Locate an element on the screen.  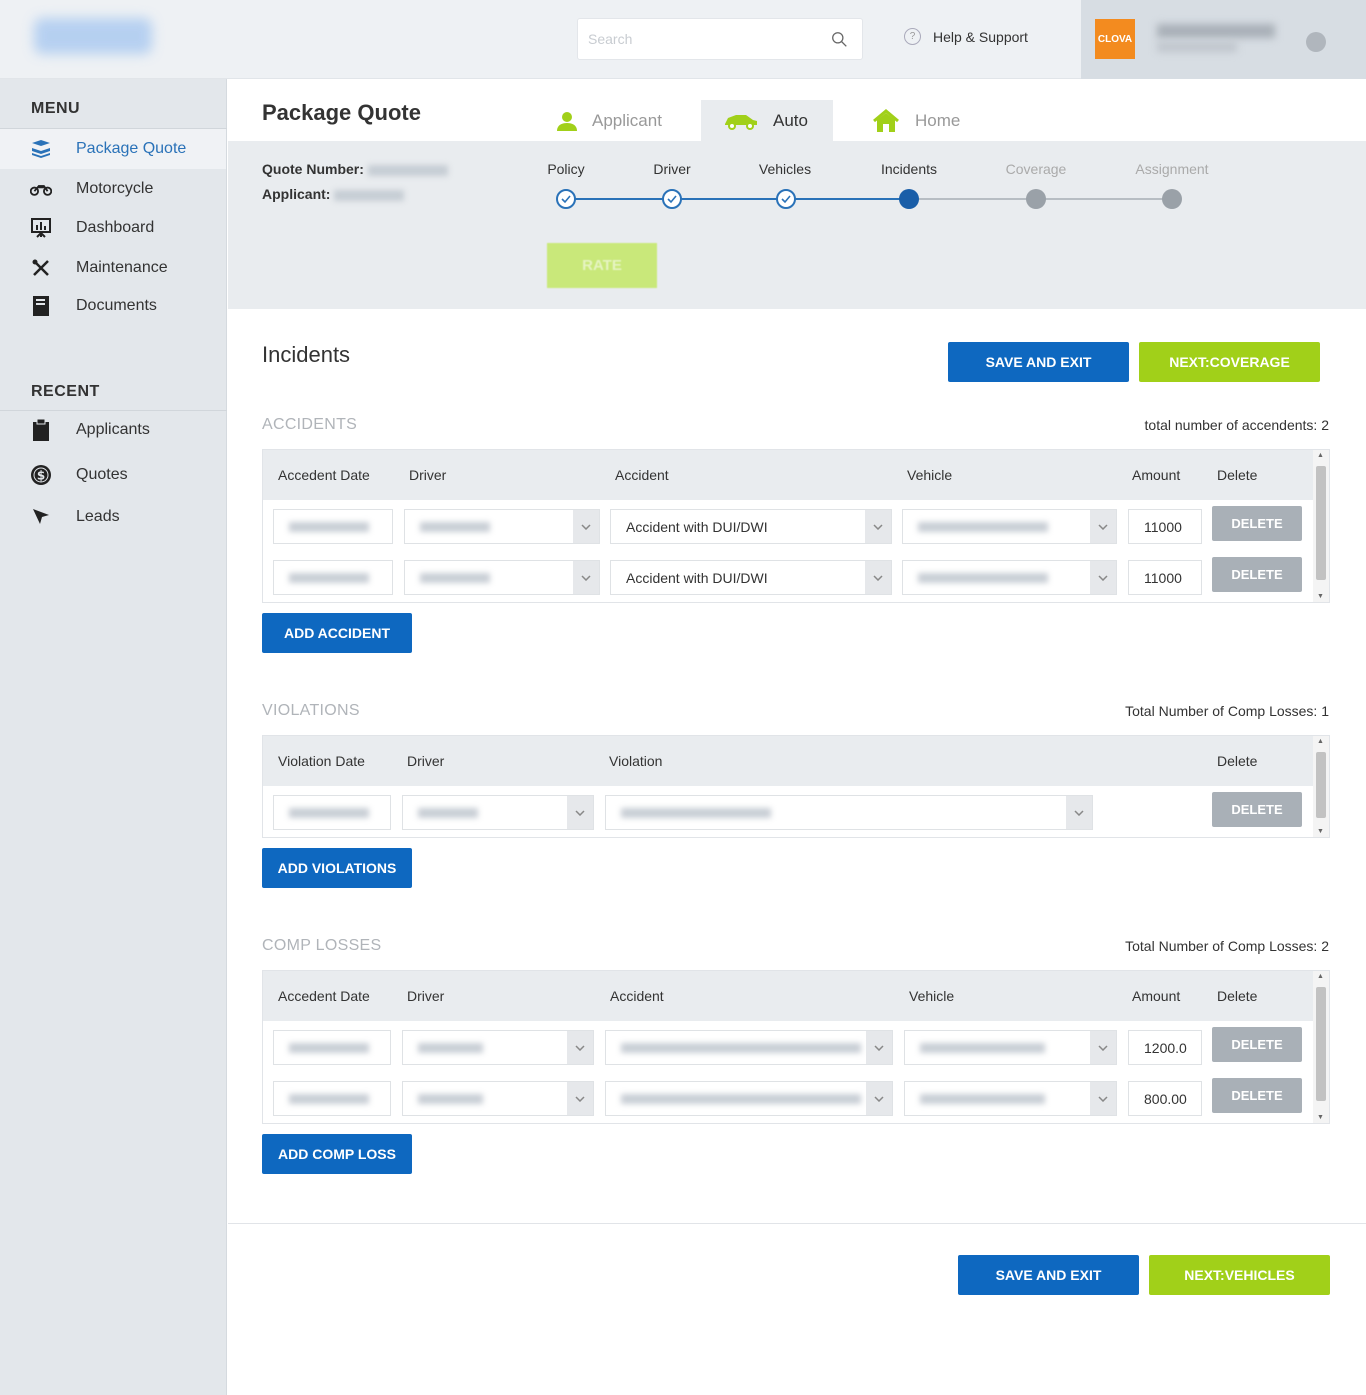
accidents-title: ACCIDENTS is located at coordinates (310, 424).